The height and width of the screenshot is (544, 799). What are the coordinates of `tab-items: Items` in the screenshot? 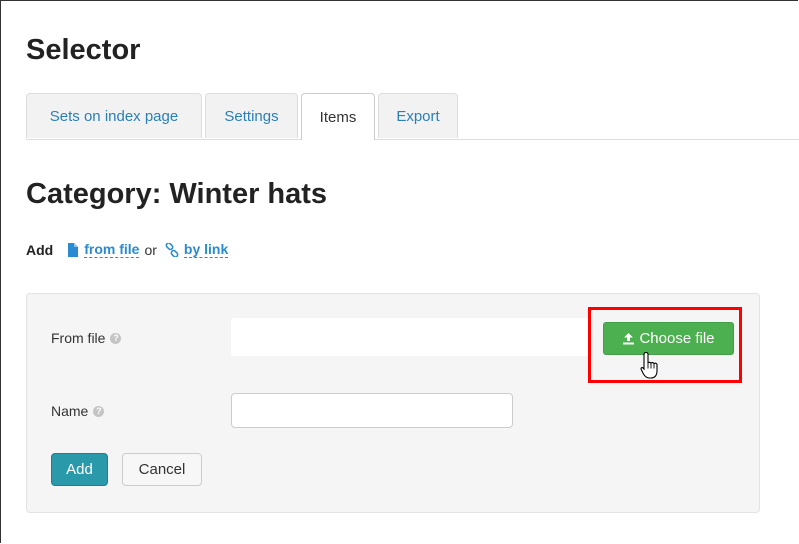 It's located at (338, 116).